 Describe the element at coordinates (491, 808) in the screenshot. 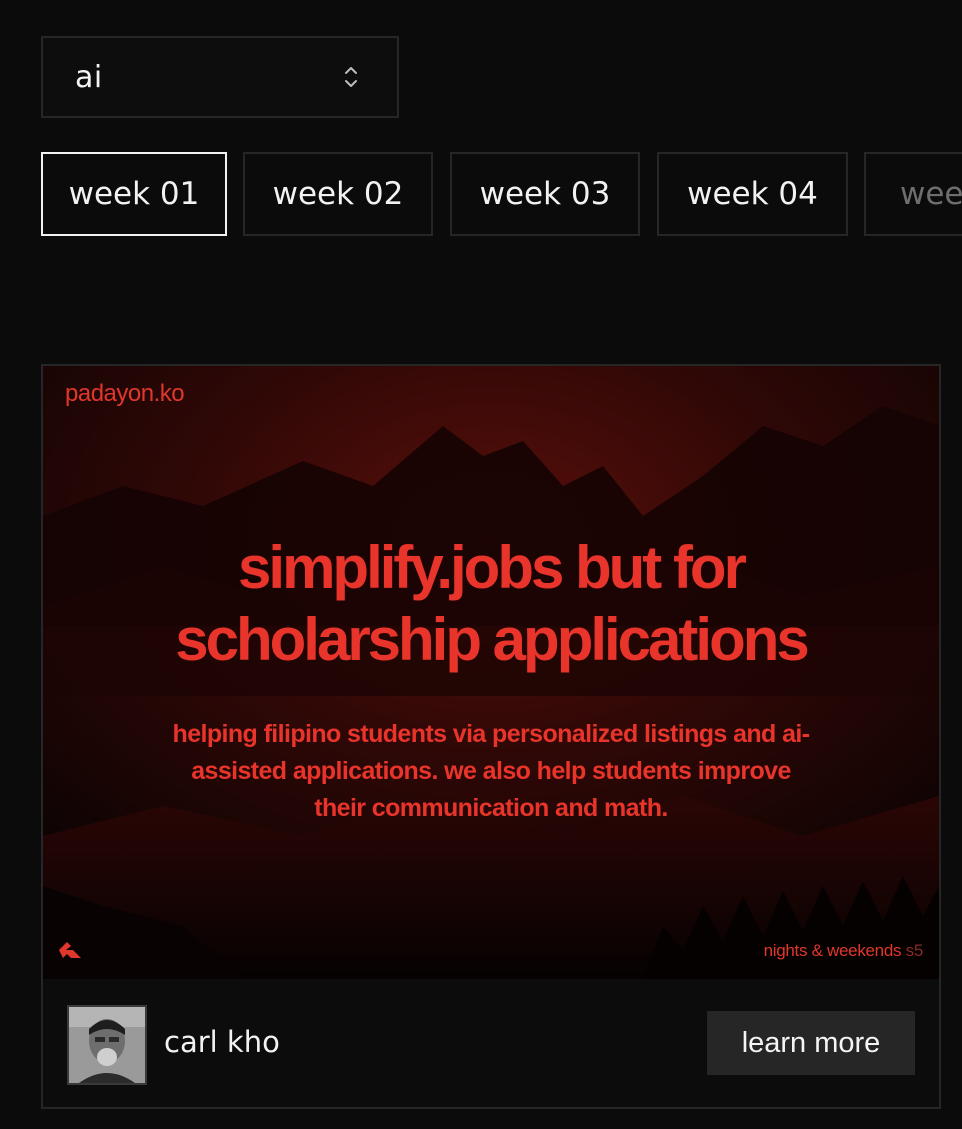

I see `description-line-3: their communication and math.` at that location.